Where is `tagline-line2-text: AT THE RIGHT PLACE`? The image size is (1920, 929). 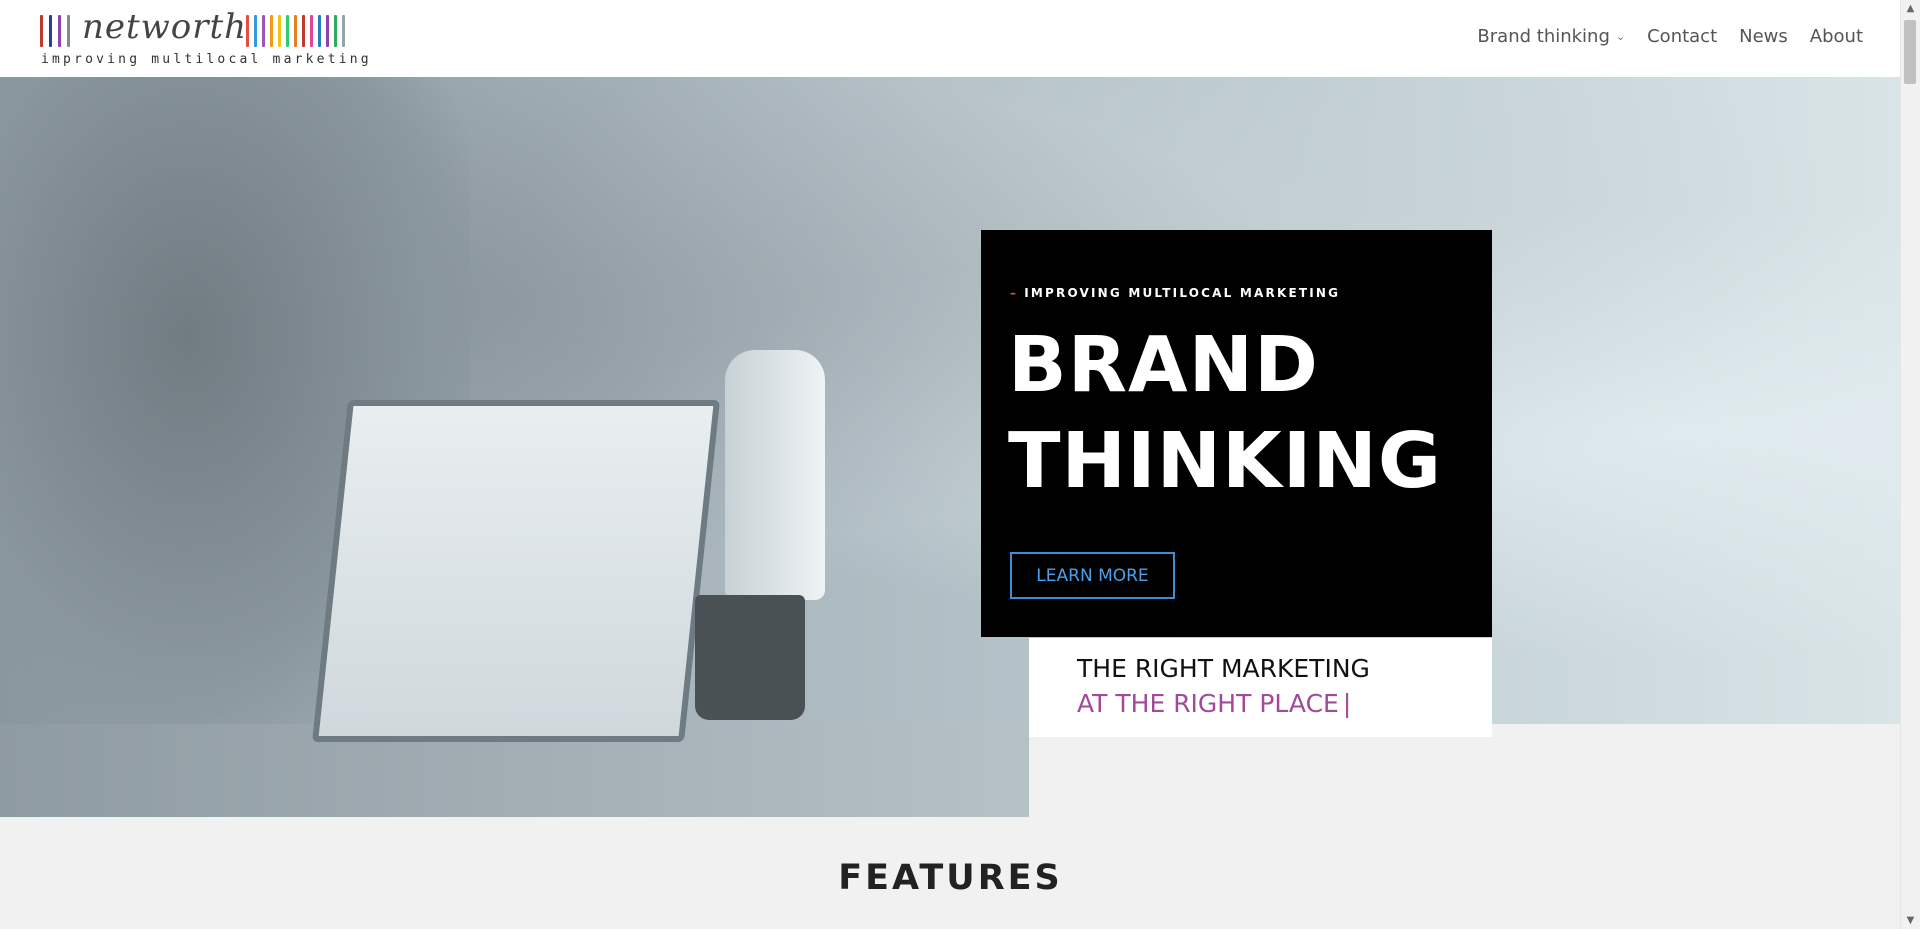
tagline-line2-text: AT THE RIGHT PLACE is located at coordinates (1208, 703).